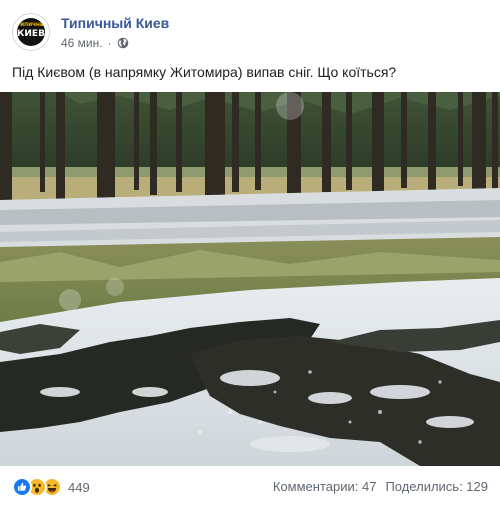  What do you see at coordinates (51, 487) in the screenshot?
I see `reactions-summary: 449` at bounding box center [51, 487].